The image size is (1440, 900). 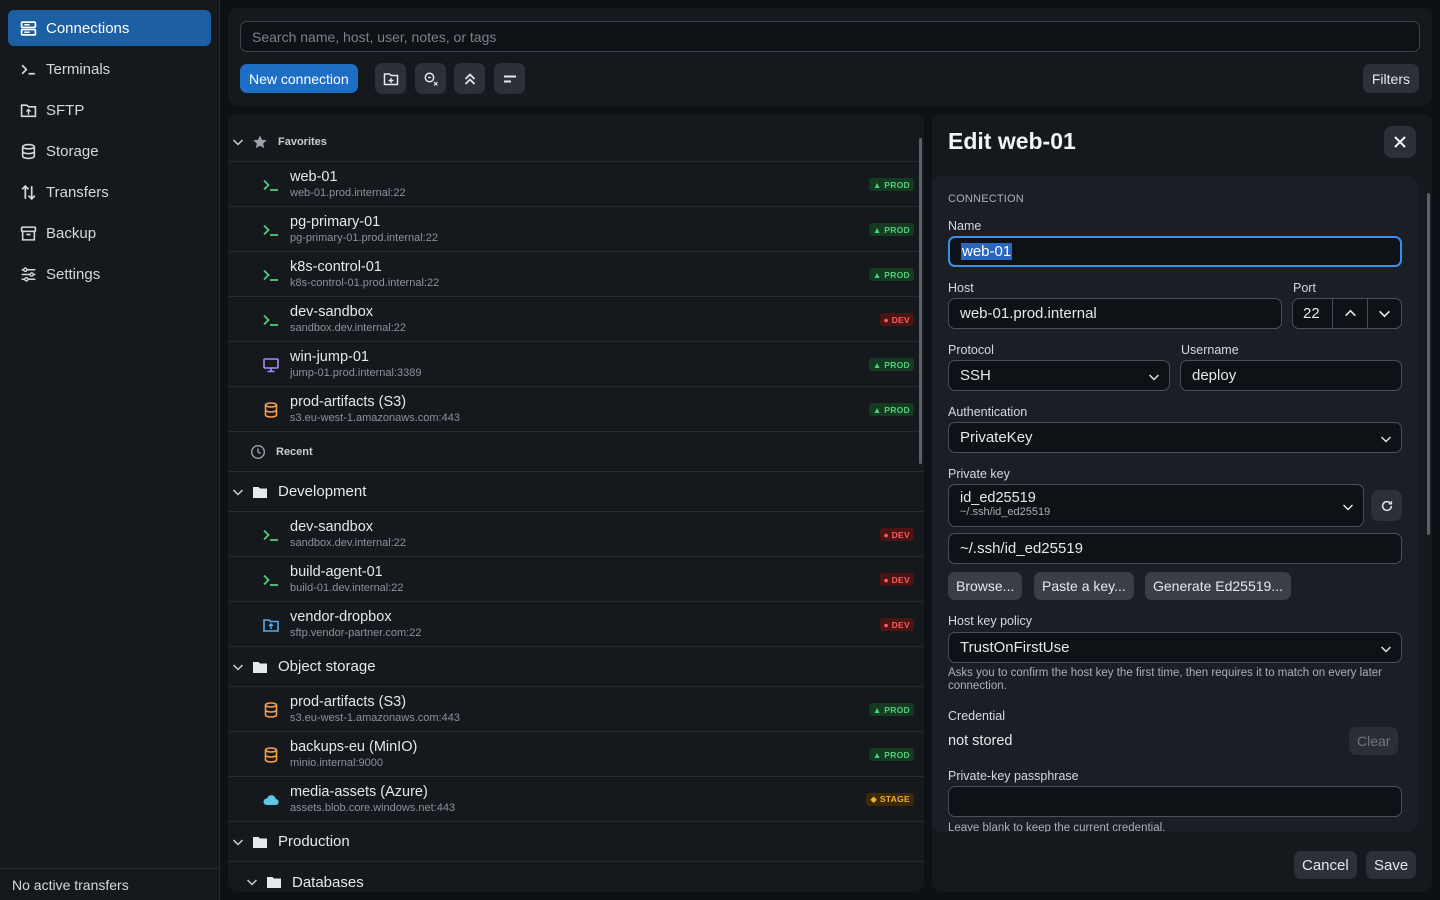 What do you see at coordinates (28, 233) in the screenshot?
I see `archive-icon` at bounding box center [28, 233].